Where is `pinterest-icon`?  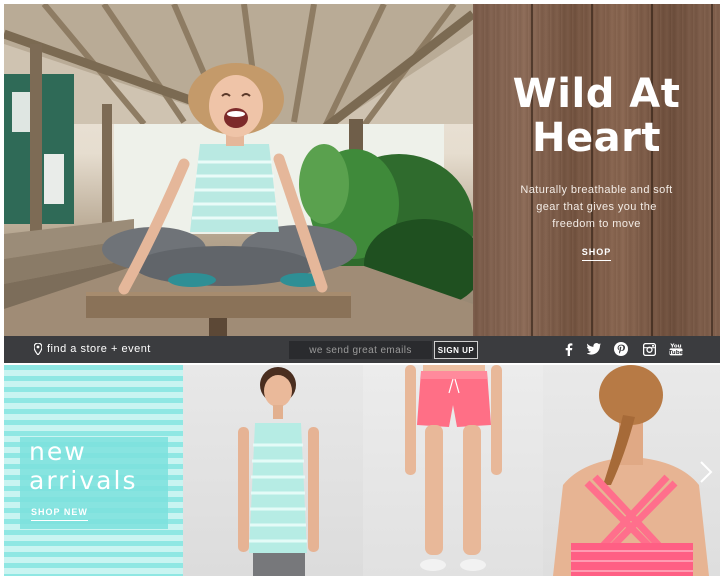 pinterest-icon is located at coordinates (621, 349).